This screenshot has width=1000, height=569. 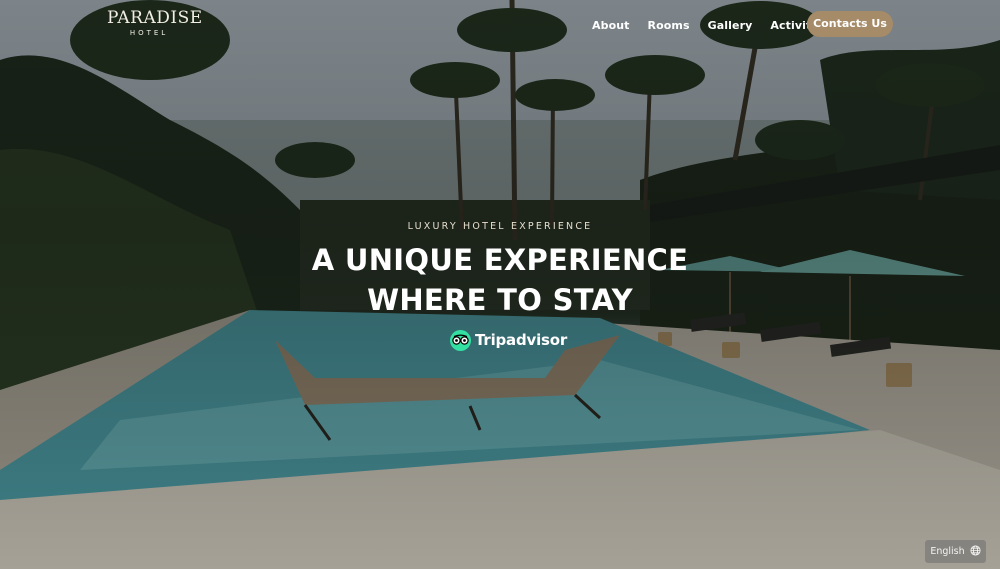 I want to click on hero-headline: A UNIQUE EXPERIENCE WHERE TO STAY, so click(x=500, y=280).